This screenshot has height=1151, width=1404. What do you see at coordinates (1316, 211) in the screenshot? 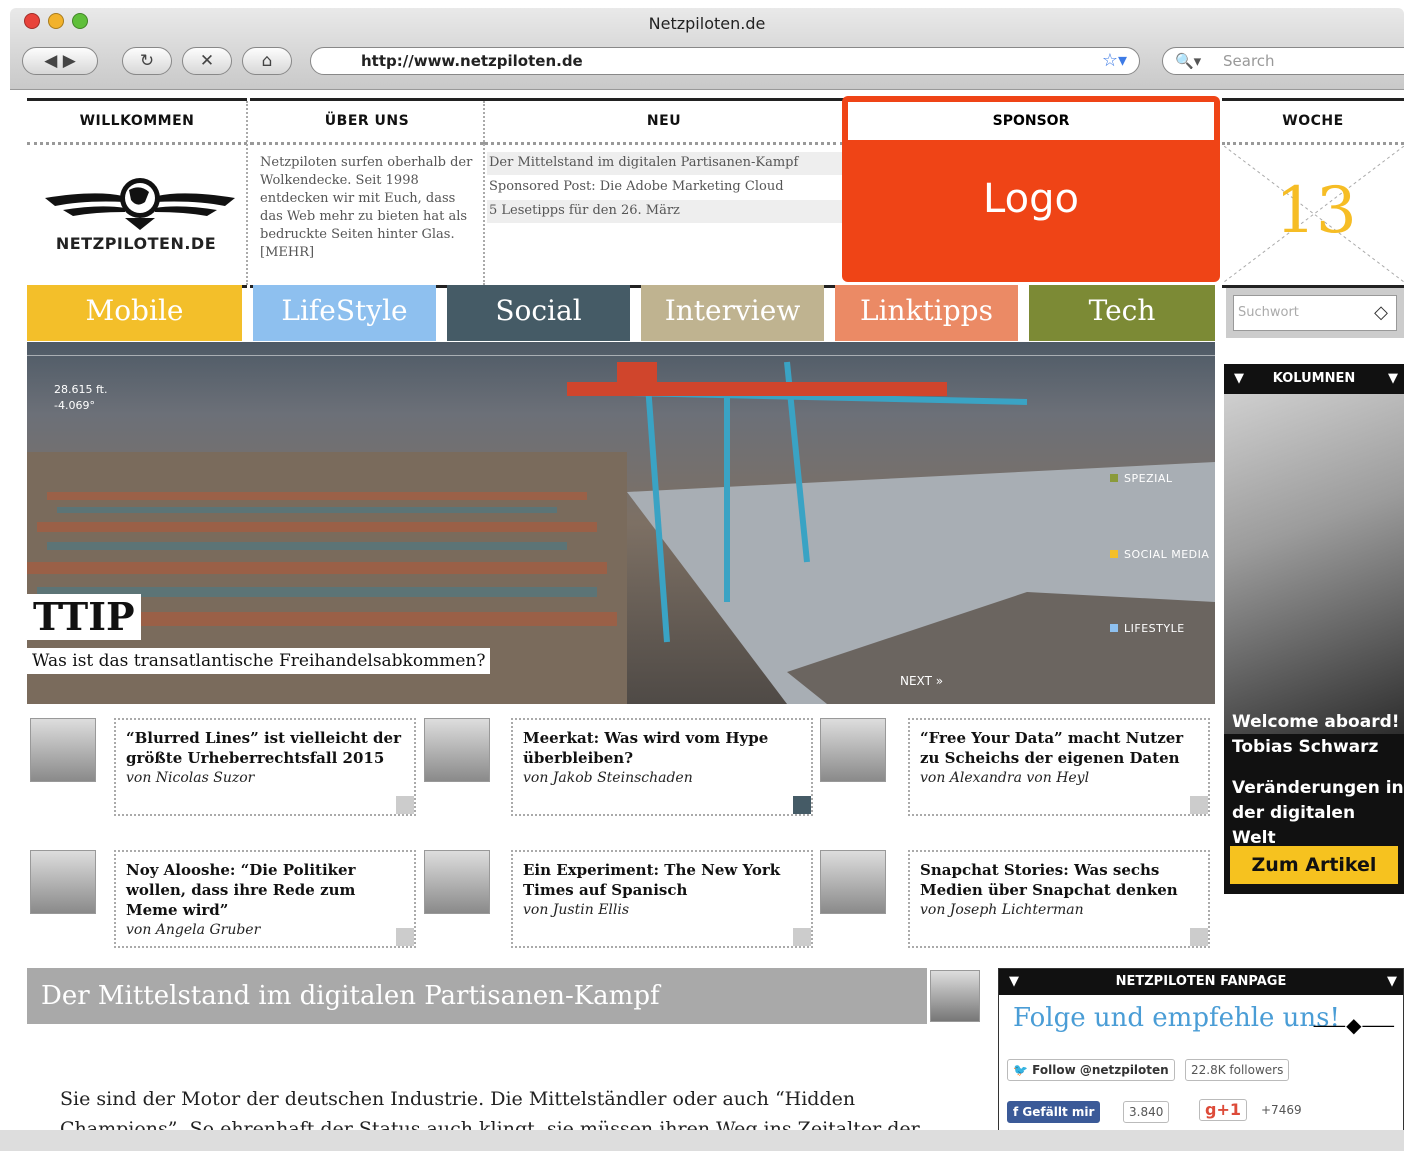
I see `woche-number: 13` at bounding box center [1316, 211].